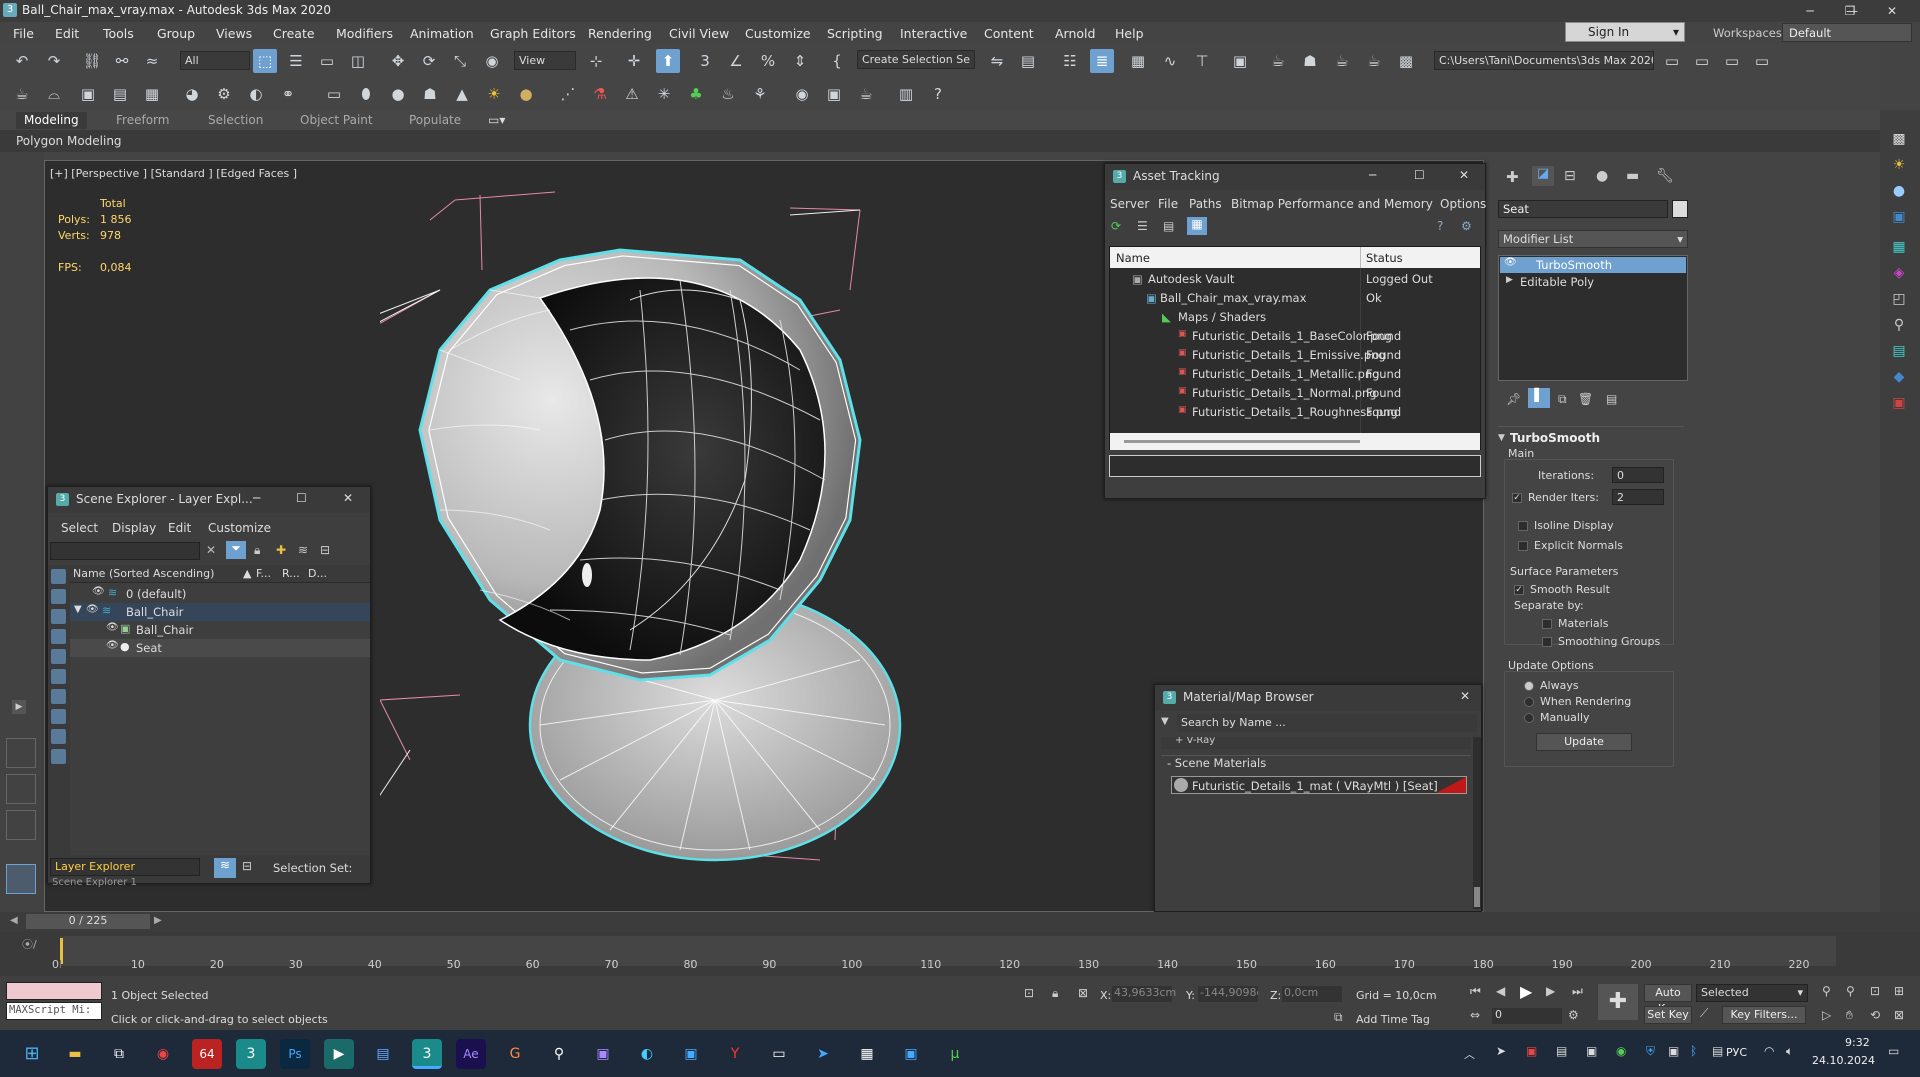 The image size is (1920, 1077). What do you see at coordinates (460, 61) in the screenshot?
I see `scale-icon: ⤡` at bounding box center [460, 61].